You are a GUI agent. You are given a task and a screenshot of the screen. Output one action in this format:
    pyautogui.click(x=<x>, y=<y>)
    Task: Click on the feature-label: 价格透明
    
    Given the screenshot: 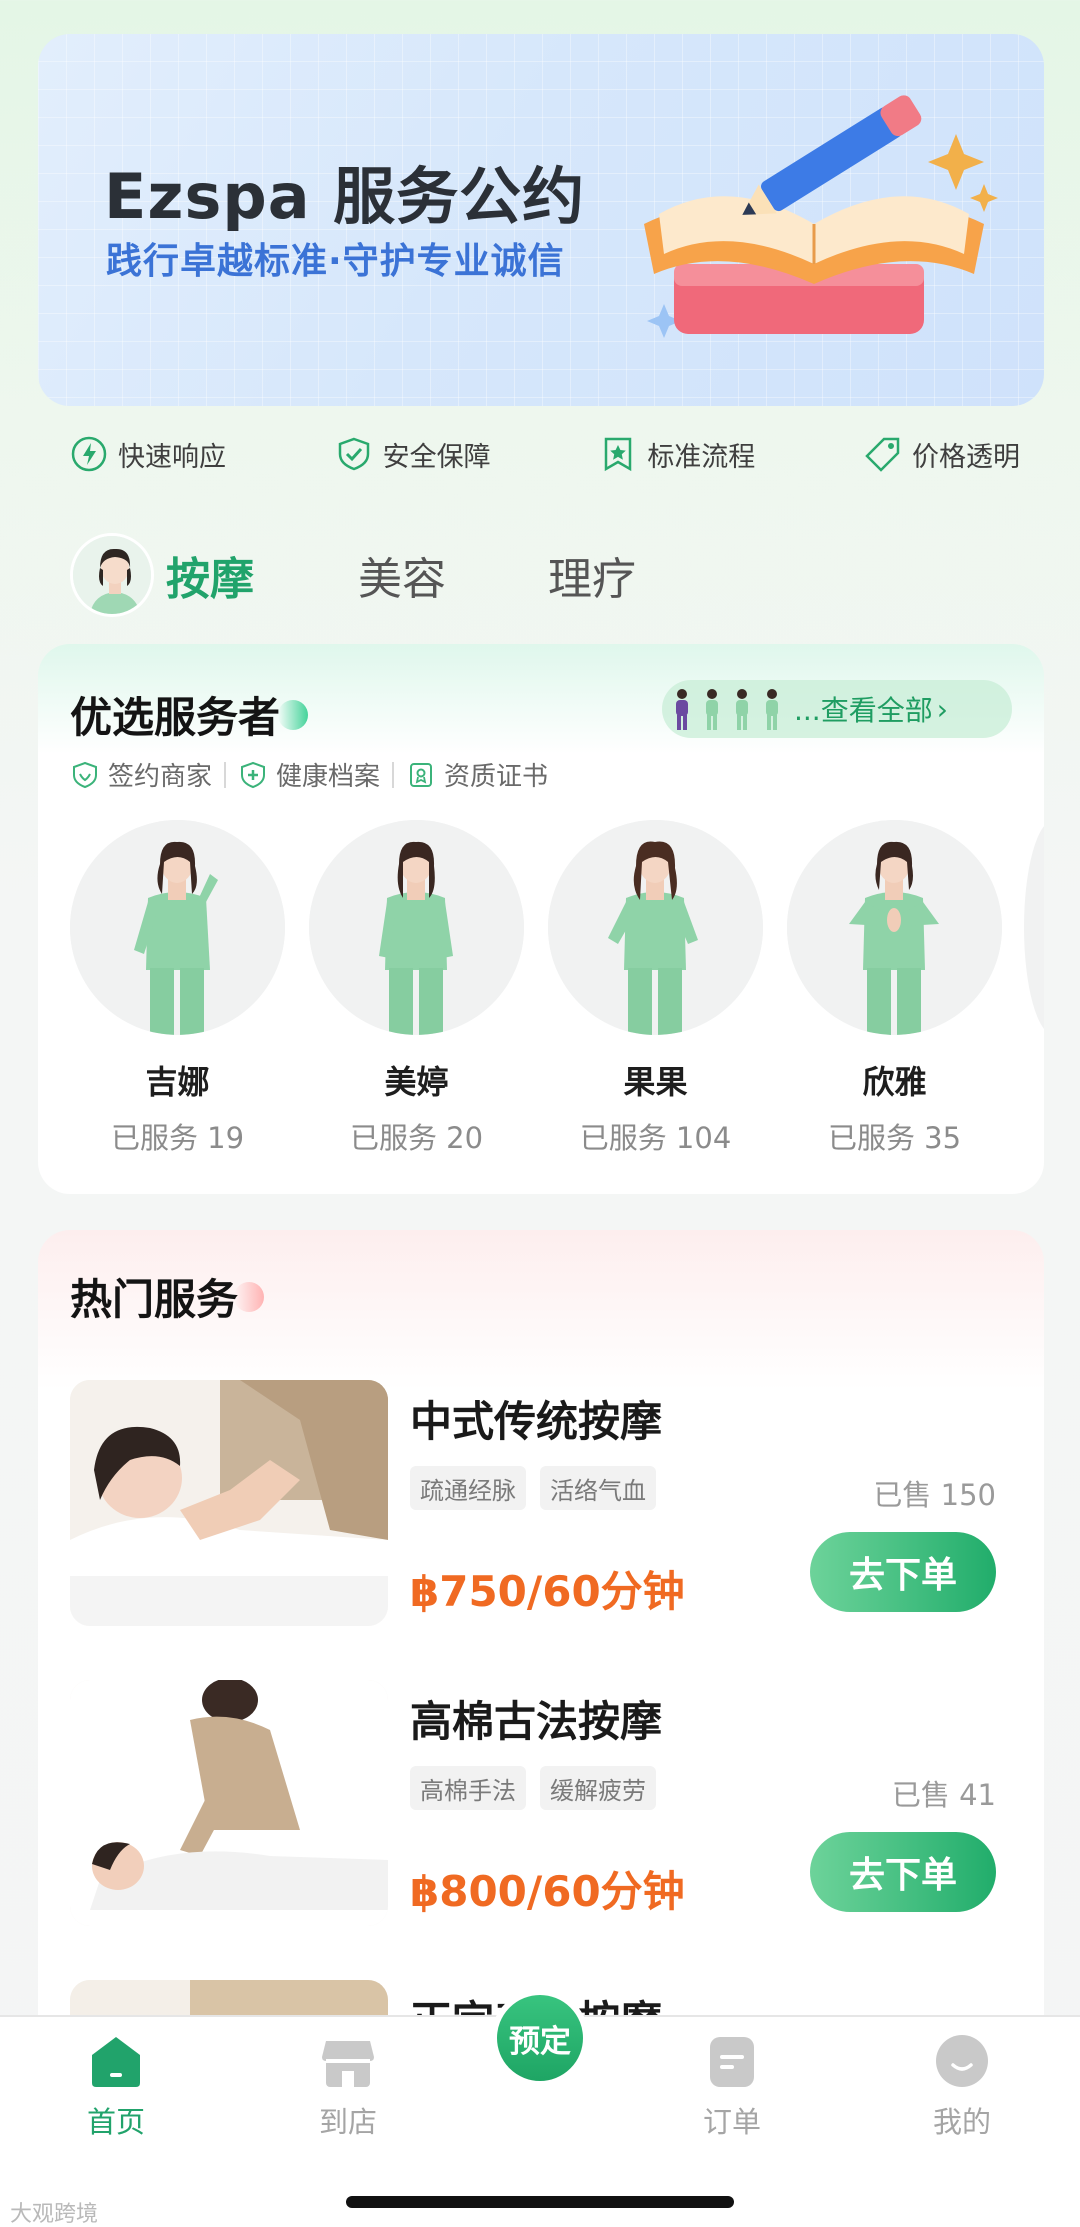 What is the action you would take?
    pyautogui.click(x=965, y=457)
    